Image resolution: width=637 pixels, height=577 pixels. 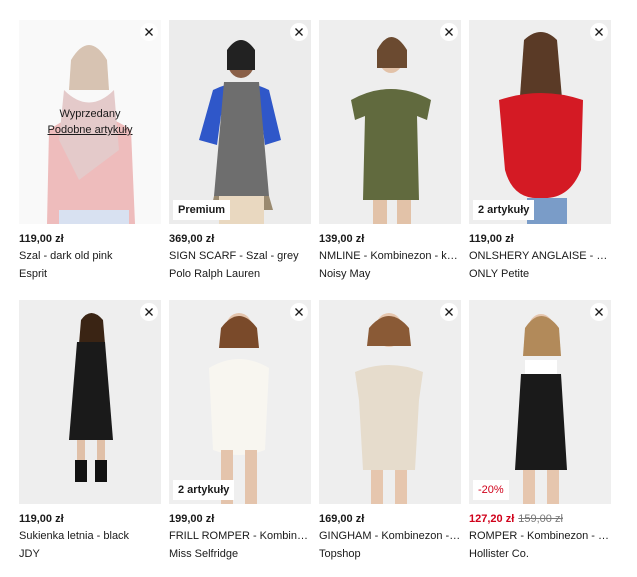 What do you see at coordinates (540, 274) in the screenshot?
I see `product-brand: ONLY Petite` at bounding box center [540, 274].